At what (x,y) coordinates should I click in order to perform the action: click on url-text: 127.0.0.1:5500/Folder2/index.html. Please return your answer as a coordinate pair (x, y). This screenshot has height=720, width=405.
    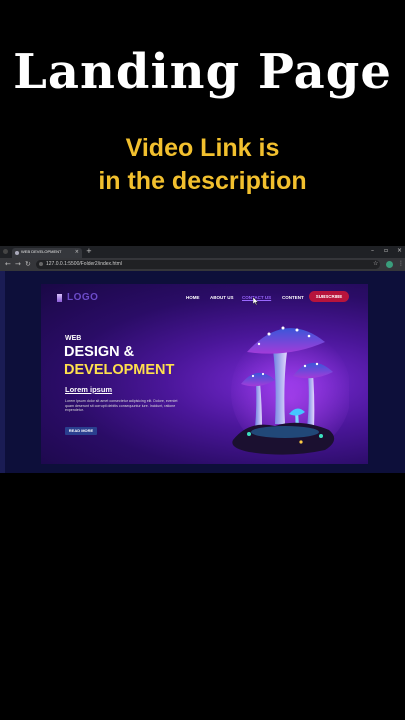
    Looking at the image, I should click on (84, 264).